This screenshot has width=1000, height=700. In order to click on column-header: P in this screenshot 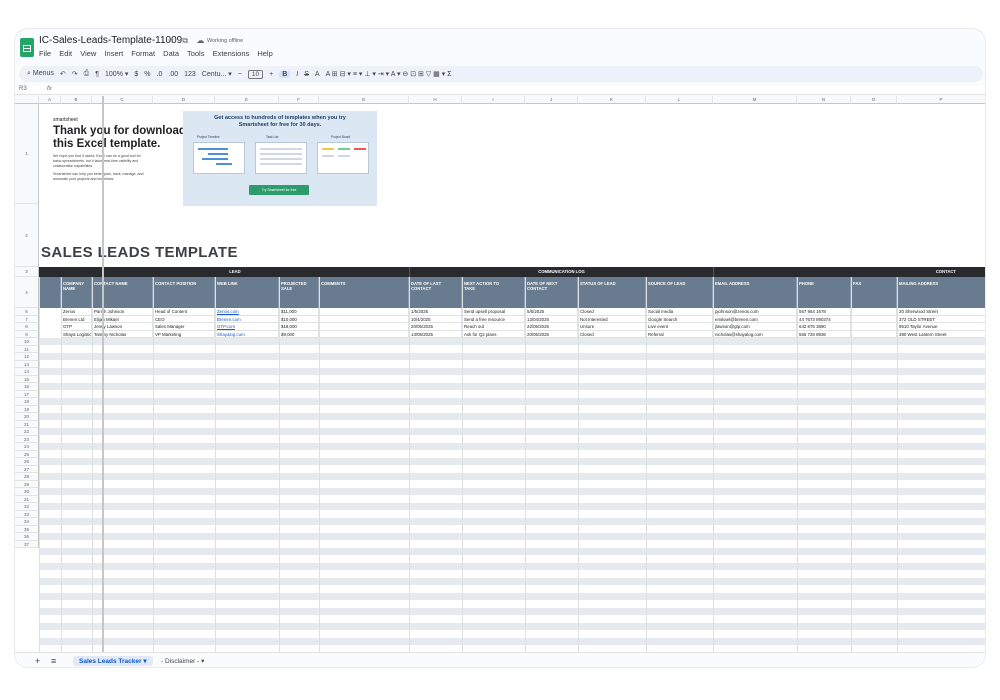, I will do `click(941, 100)`.